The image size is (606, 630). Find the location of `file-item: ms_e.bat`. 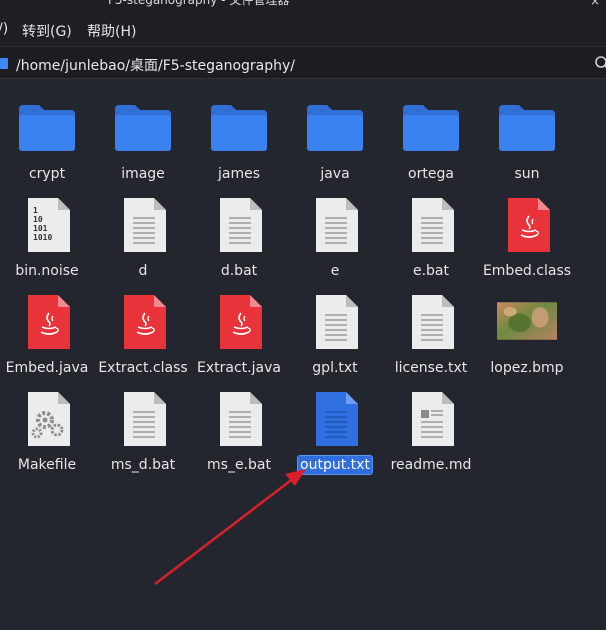

file-item: ms_e.bat is located at coordinates (239, 421).